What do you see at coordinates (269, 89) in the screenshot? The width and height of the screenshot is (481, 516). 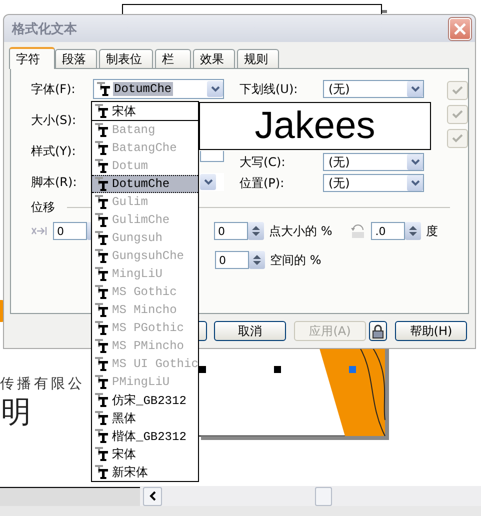 I see `field-label: 下划线(U):` at bounding box center [269, 89].